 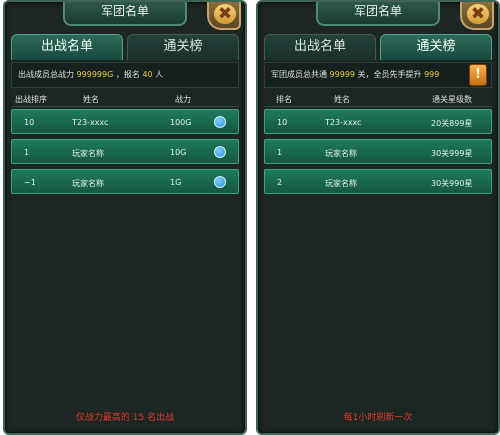 What do you see at coordinates (46, 74) in the screenshot?
I see `summary-label: 出战成员总战力` at bounding box center [46, 74].